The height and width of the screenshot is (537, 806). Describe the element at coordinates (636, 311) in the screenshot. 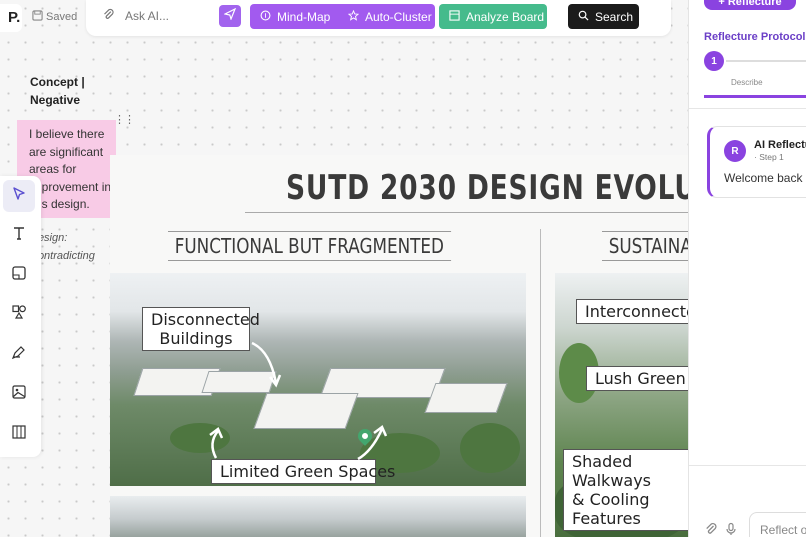

I see `interconnected-label-text: Interconnected` at that location.